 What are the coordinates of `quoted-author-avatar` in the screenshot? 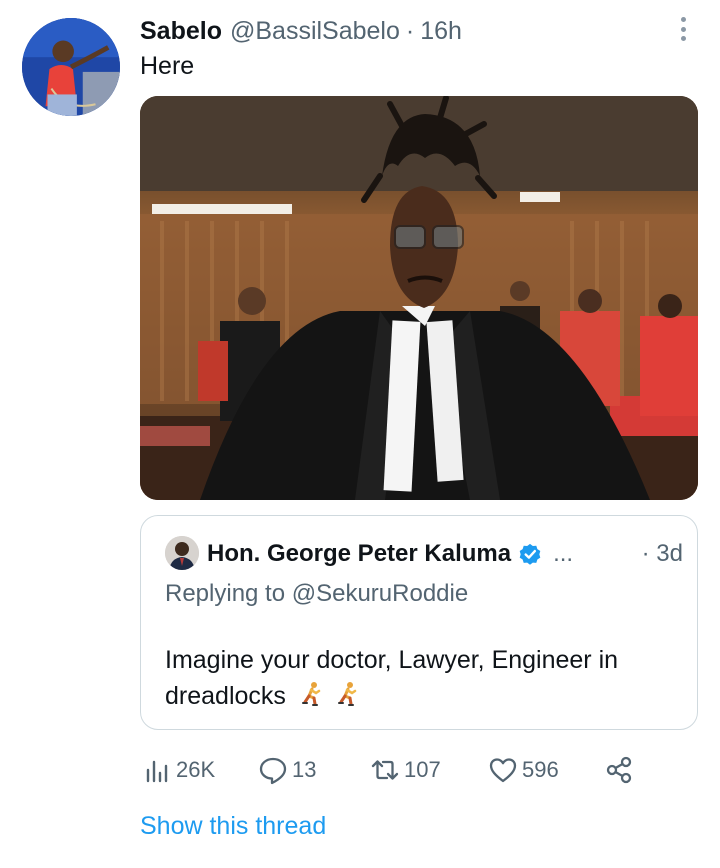 It's located at (182, 553).